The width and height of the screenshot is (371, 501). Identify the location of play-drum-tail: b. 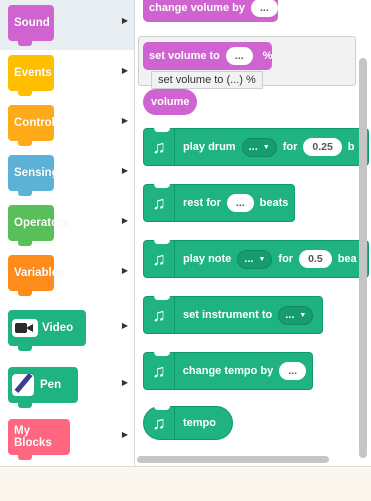
(351, 147).